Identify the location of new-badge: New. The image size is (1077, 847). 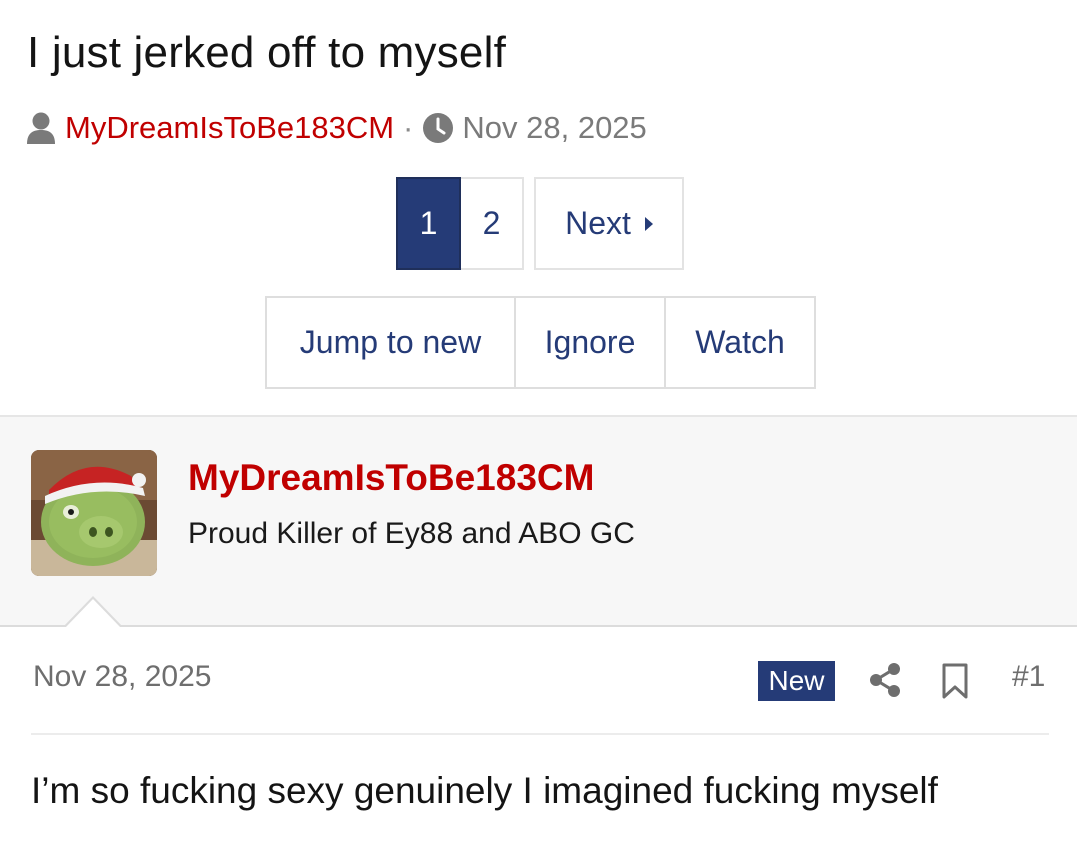
(796, 681).